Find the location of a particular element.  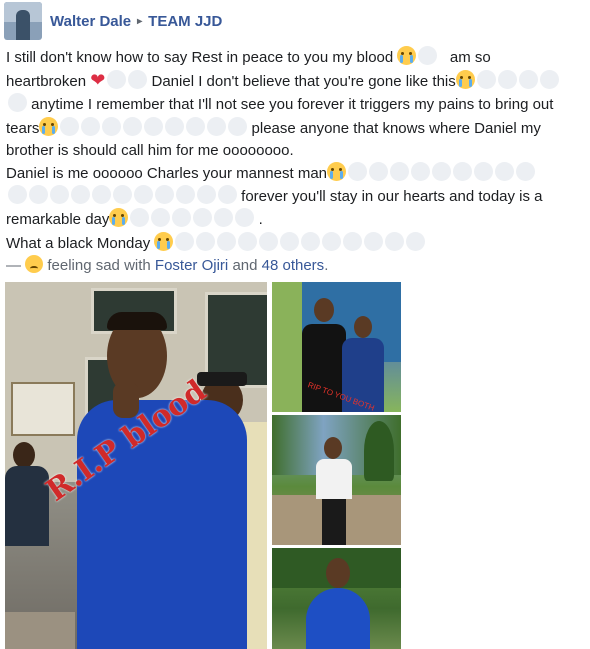

person-shirt is located at coordinates (334, 479).